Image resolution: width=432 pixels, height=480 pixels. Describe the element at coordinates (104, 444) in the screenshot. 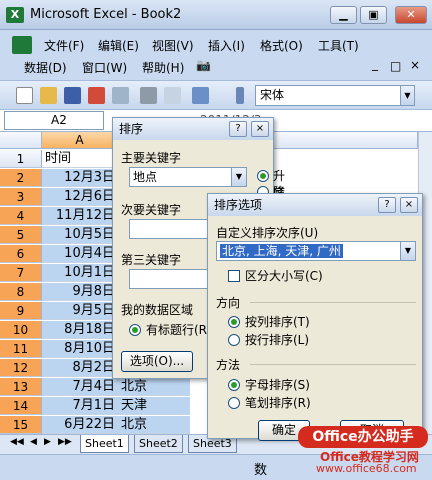

I see `sheet-tab-1: Sheet1` at that location.